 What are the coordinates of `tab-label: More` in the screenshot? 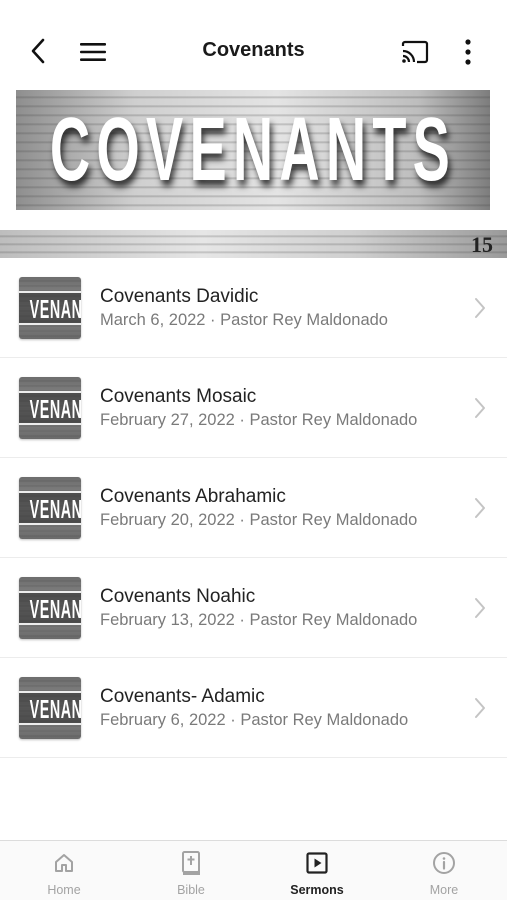 It's located at (444, 890).